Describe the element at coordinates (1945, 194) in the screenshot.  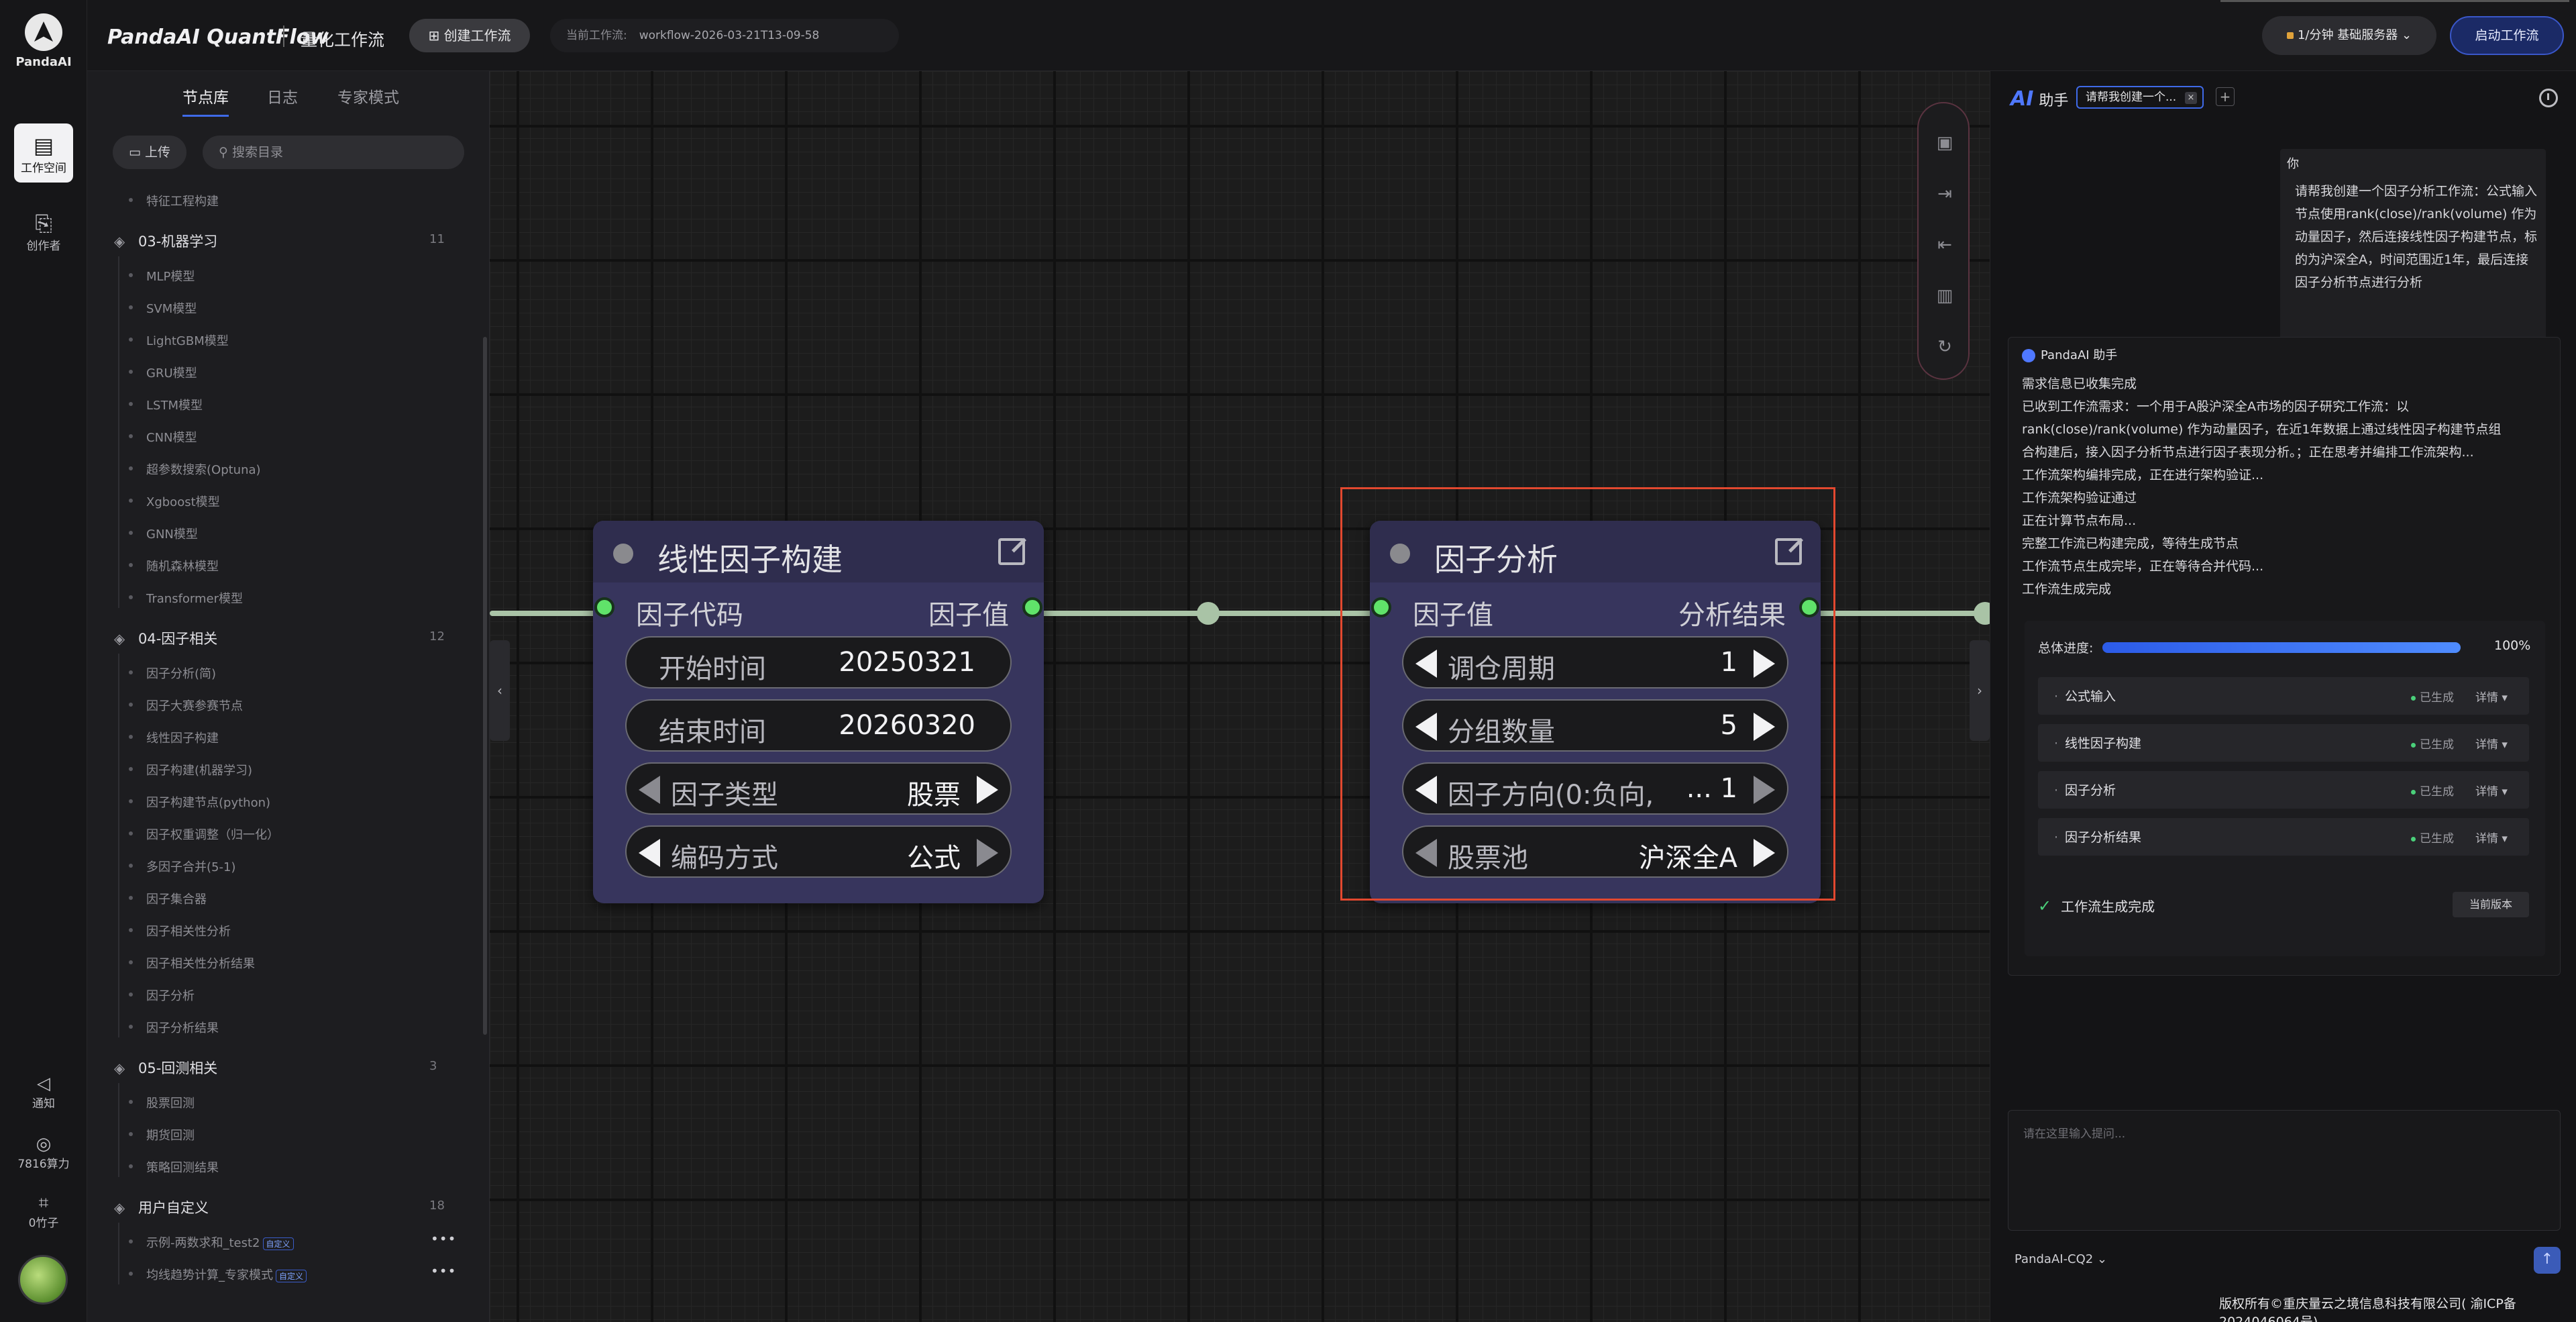
I see `export-icon: ⇥` at that location.